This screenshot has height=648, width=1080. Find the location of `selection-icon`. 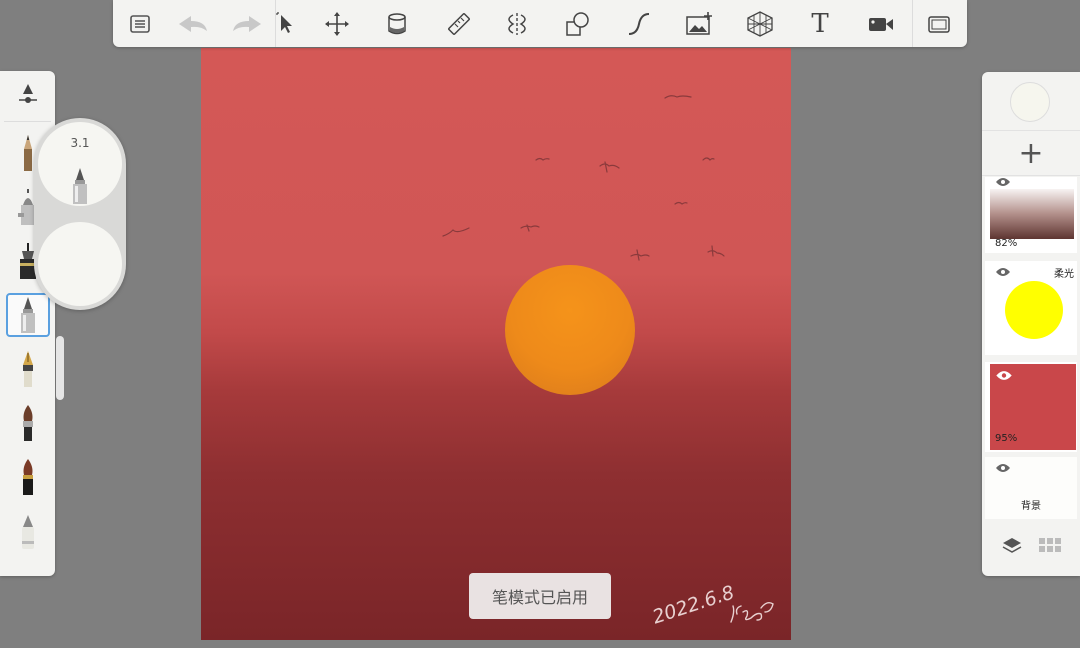

selection-icon is located at coordinates (285, 24).